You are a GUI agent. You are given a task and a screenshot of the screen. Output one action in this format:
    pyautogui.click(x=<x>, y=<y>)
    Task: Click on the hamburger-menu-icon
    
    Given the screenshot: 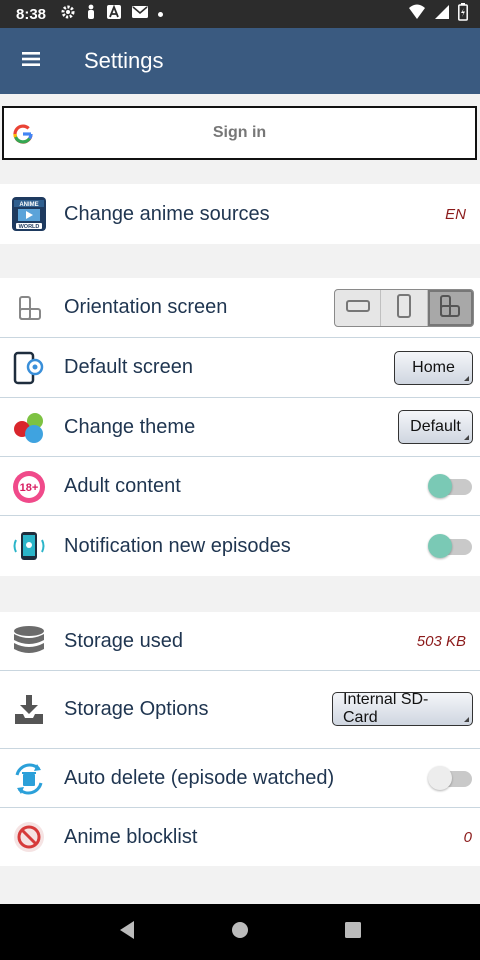 What is the action you would take?
    pyautogui.click(x=32, y=61)
    